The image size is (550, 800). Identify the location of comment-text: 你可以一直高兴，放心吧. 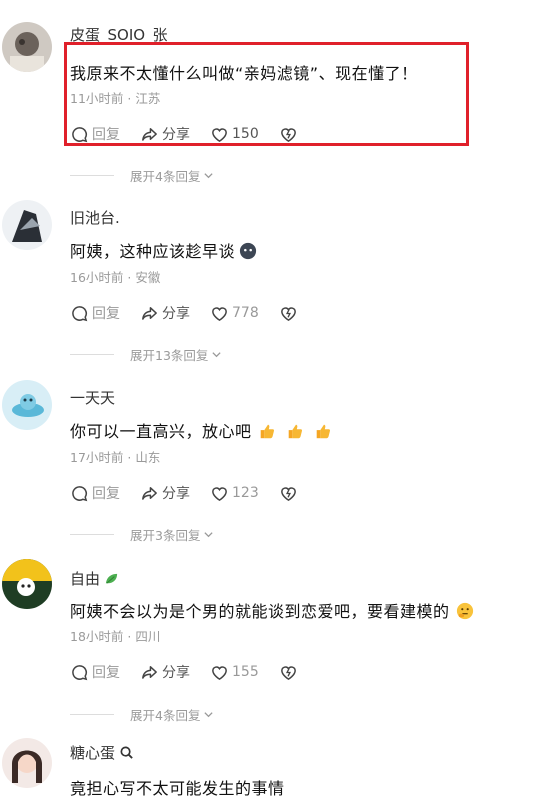
(201, 430).